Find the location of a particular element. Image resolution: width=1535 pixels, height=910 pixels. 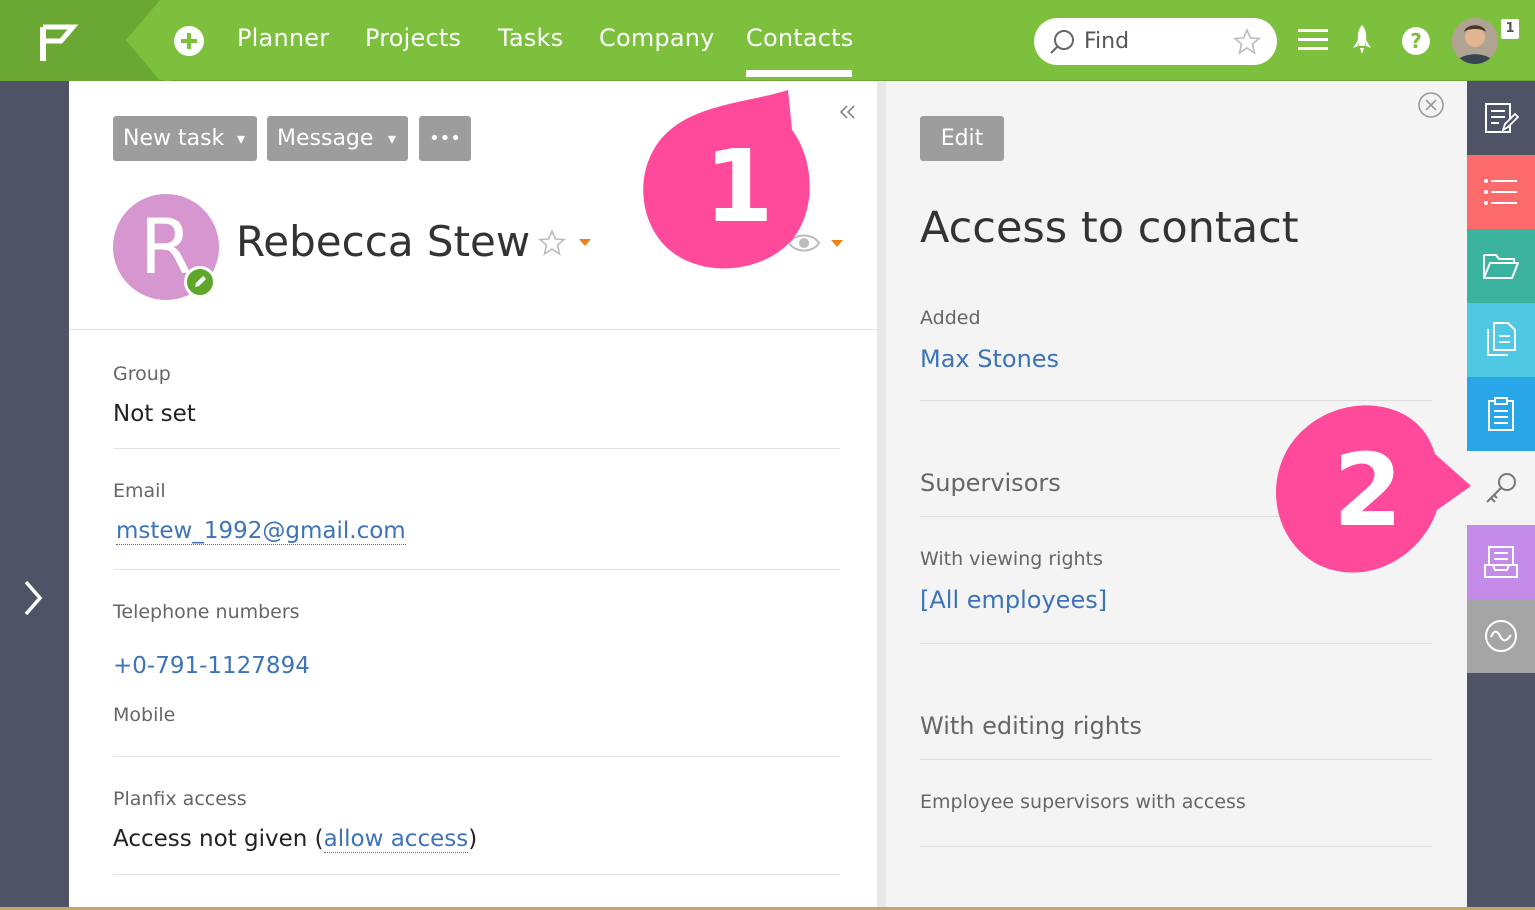

email-row: mstew_1992@gmail.com is located at coordinates (261, 531).